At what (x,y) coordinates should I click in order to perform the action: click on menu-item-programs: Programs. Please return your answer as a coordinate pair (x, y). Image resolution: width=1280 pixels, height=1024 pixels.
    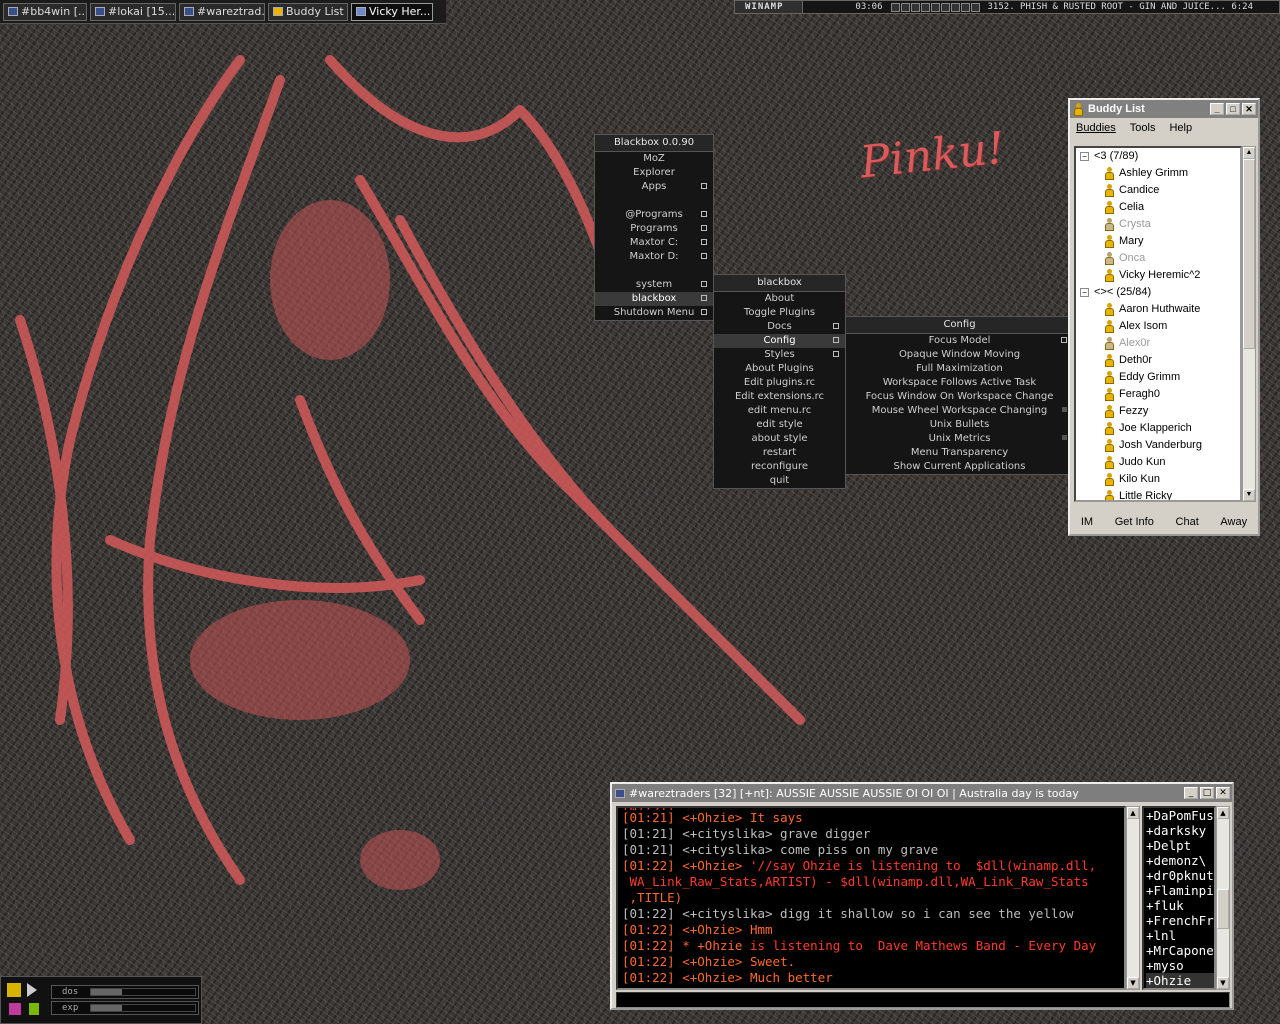
    Looking at the image, I should click on (654, 229).